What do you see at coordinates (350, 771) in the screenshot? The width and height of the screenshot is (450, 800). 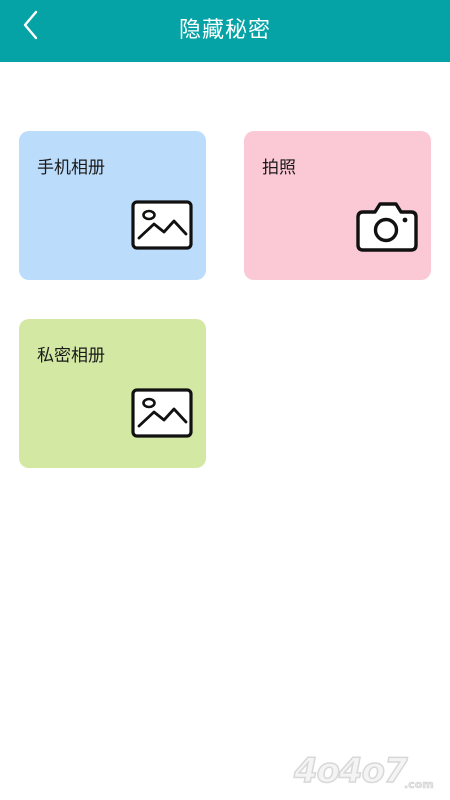 I see `svg-text: 4o4o7` at bounding box center [350, 771].